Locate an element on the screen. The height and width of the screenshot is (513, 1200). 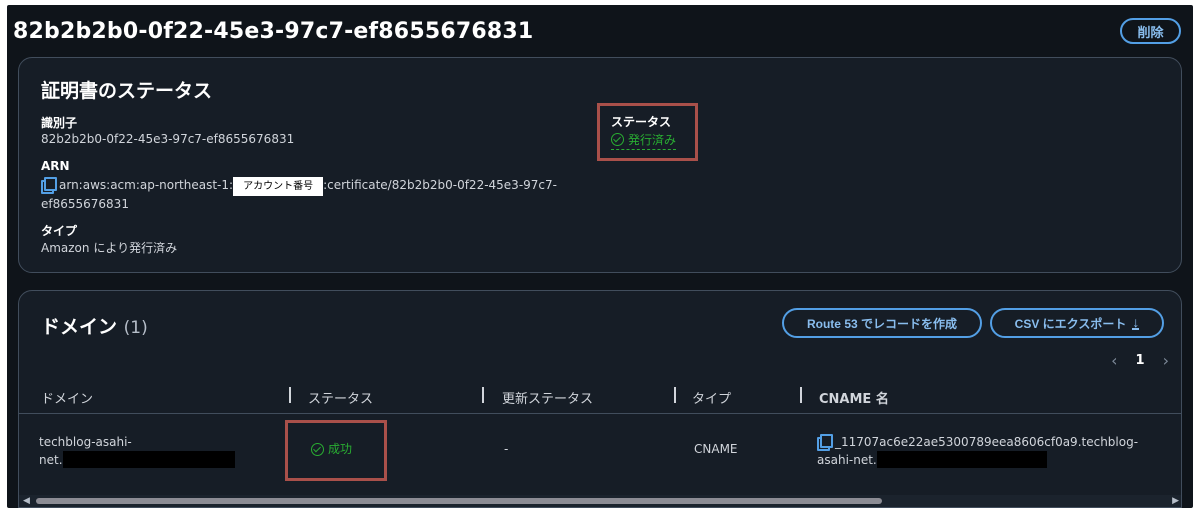
column-header-type: タイプ is located at coordinates (711, 397).